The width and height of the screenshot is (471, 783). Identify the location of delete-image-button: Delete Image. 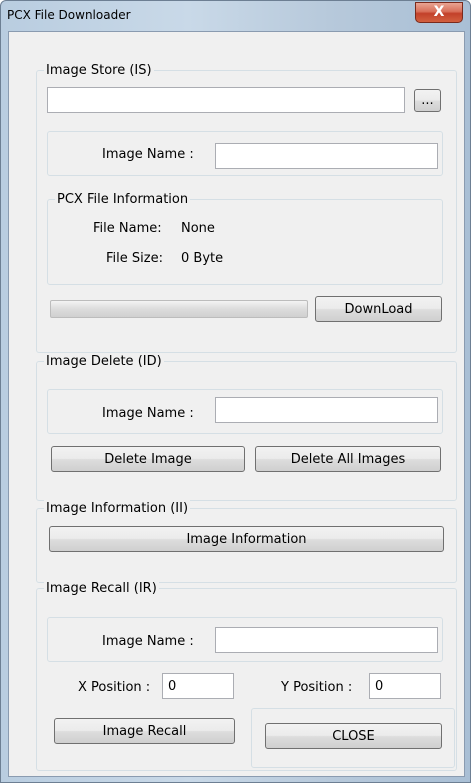
(148, 459).